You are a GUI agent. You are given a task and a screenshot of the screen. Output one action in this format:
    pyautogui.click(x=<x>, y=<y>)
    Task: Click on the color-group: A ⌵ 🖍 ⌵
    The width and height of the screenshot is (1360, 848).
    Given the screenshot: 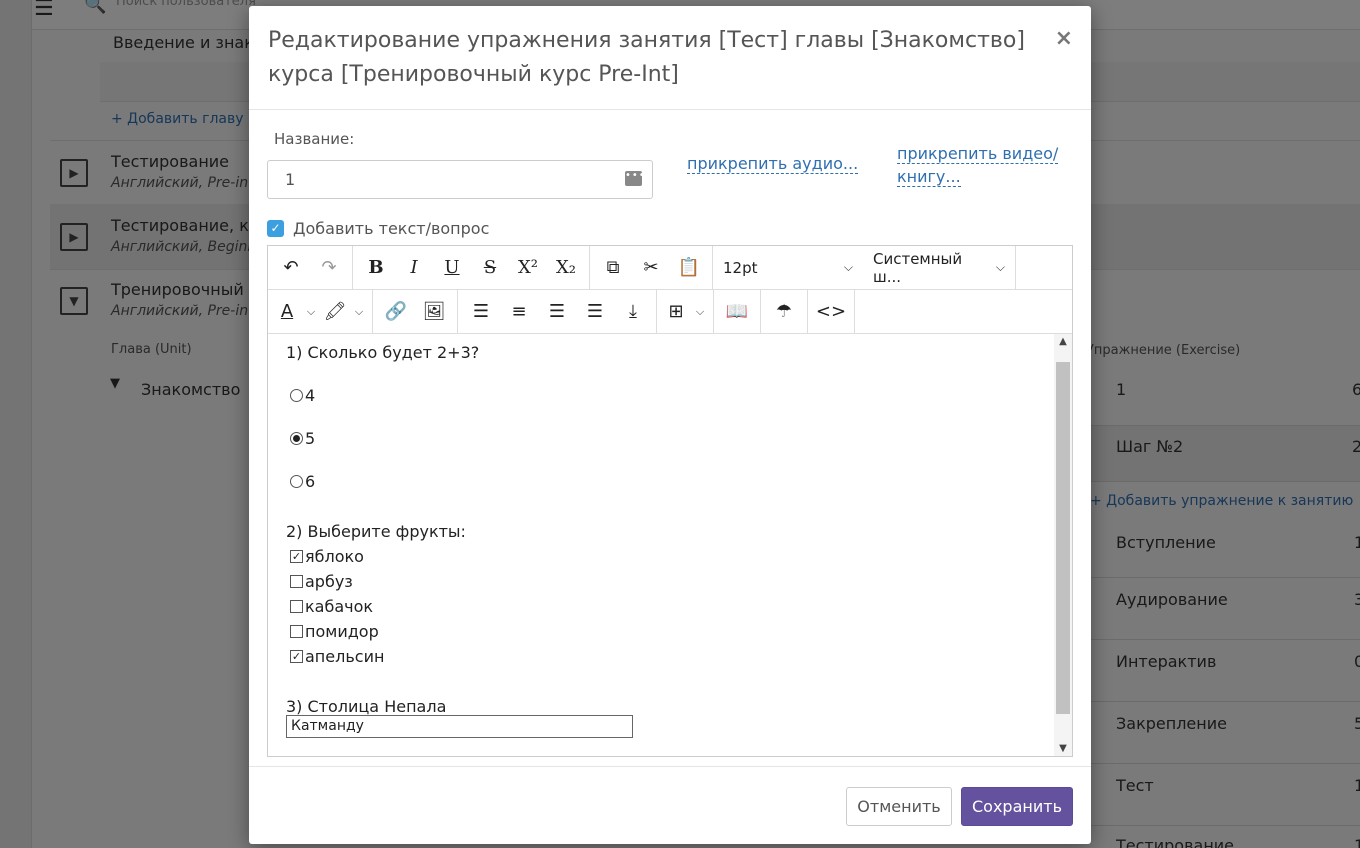 What is the action you would take?
    pyautogui.click(x=320, y=311)
    